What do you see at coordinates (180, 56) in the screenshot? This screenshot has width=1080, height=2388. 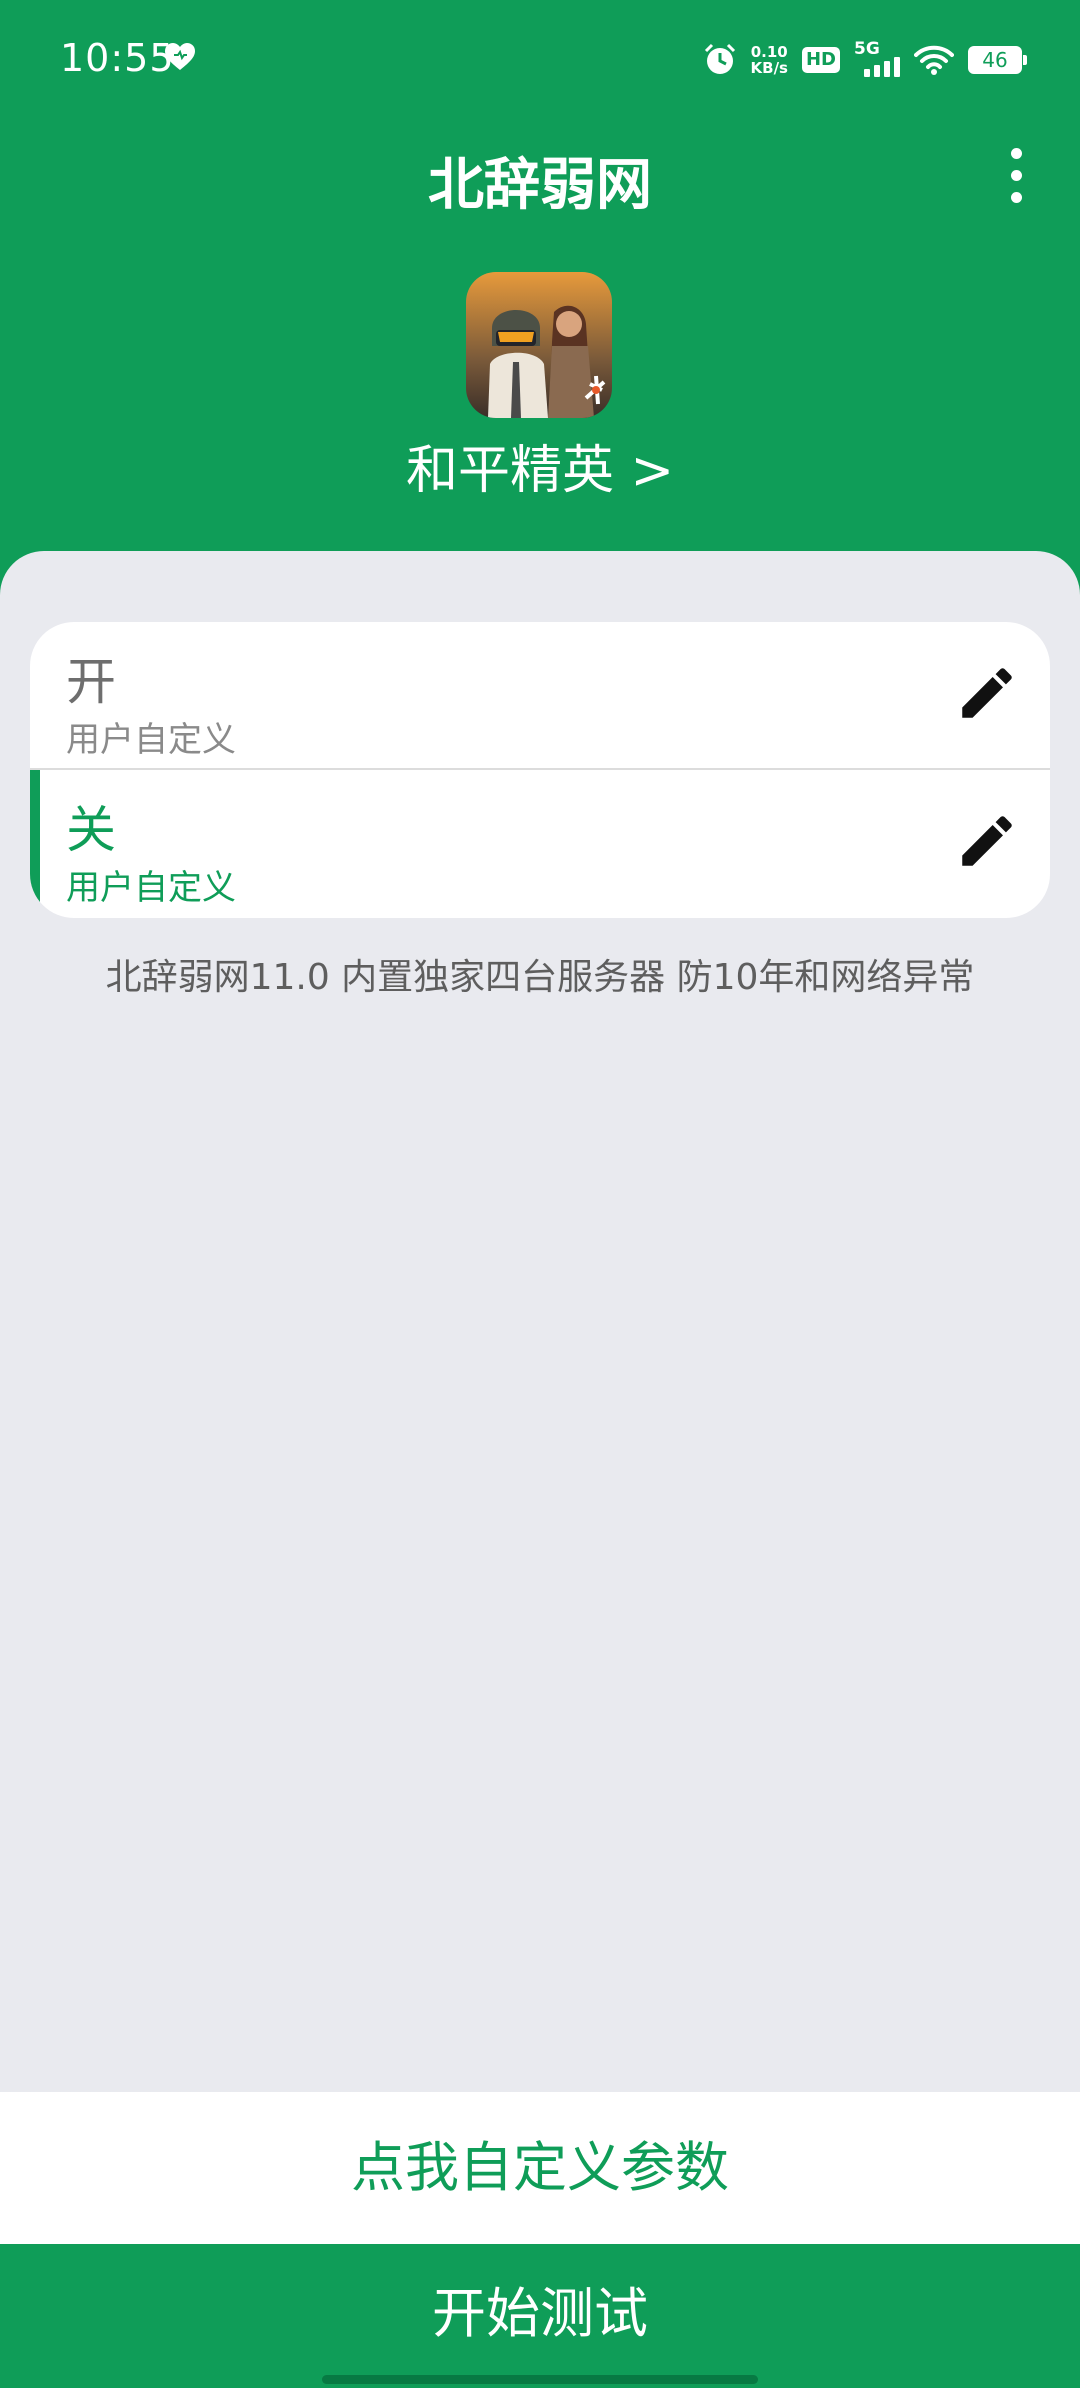 I see `heart-icon` at bounding box center [180, 56].